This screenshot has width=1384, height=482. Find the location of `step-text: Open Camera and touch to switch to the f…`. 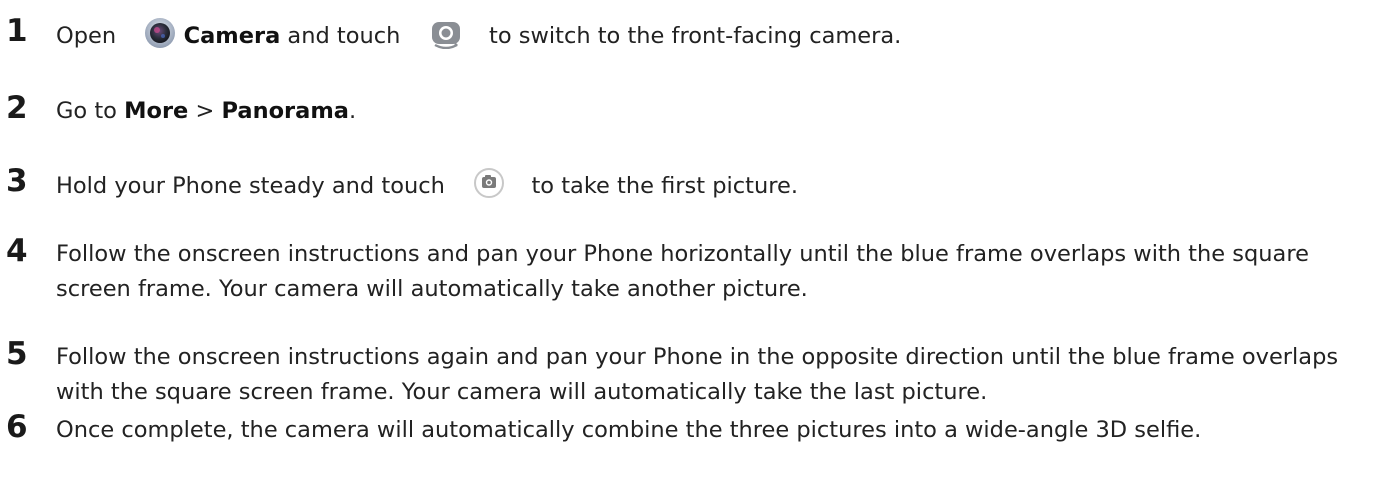

step-text: Open Camera and touch to switch to the f… is located at coordinates (711, 35).